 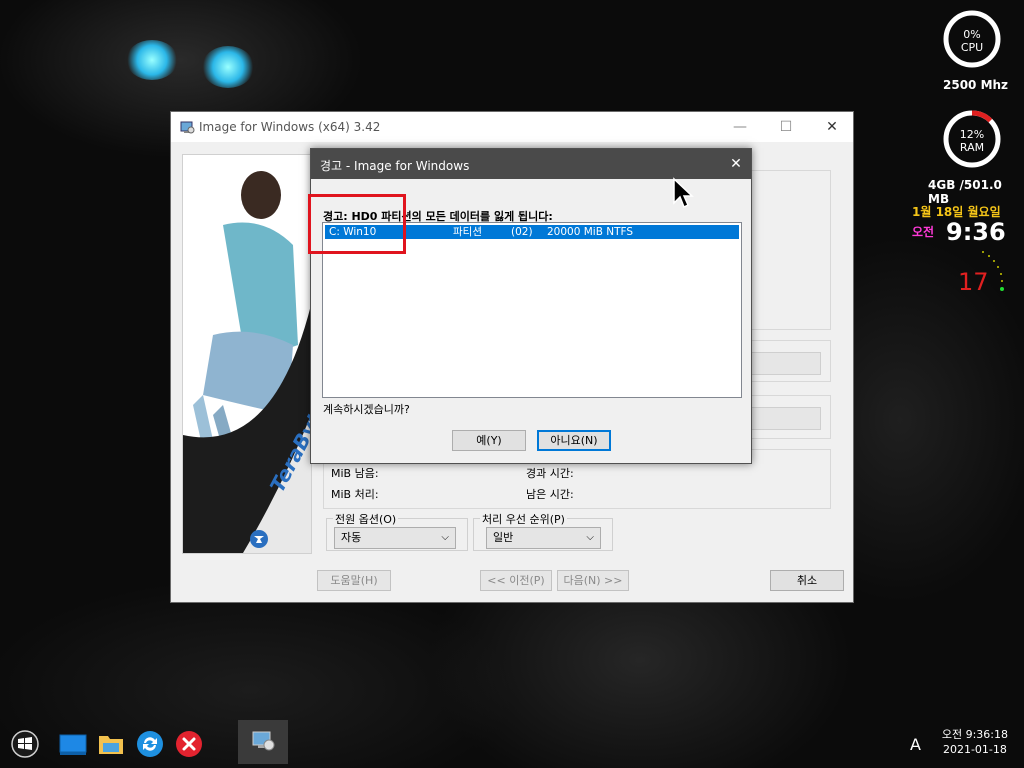 I want to click on annotation-highlight-box, so click(x=357, y=224).